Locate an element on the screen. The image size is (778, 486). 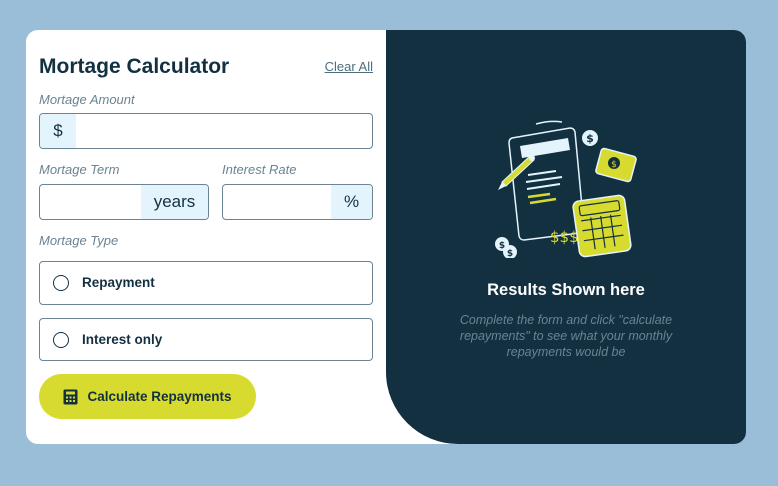
page-title: Mortage Calculator is located at coordinates (134, 66).